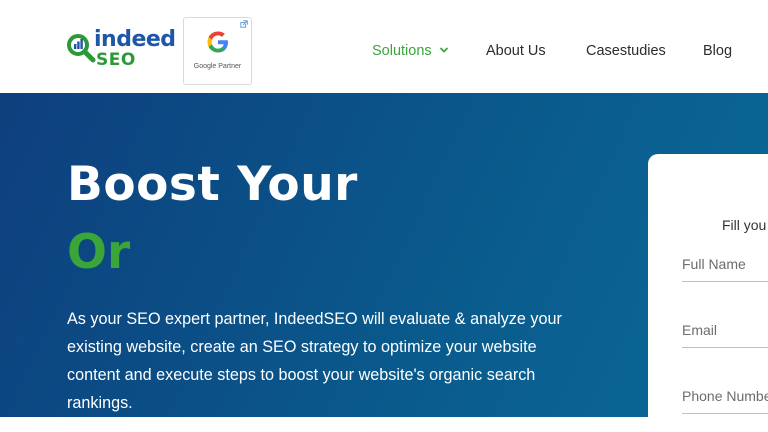 The width and height of the screenshot is (768, 432). I want to click on contact-form-card: Fill you Full Name Email Phone Numbe, so click(708, 285).